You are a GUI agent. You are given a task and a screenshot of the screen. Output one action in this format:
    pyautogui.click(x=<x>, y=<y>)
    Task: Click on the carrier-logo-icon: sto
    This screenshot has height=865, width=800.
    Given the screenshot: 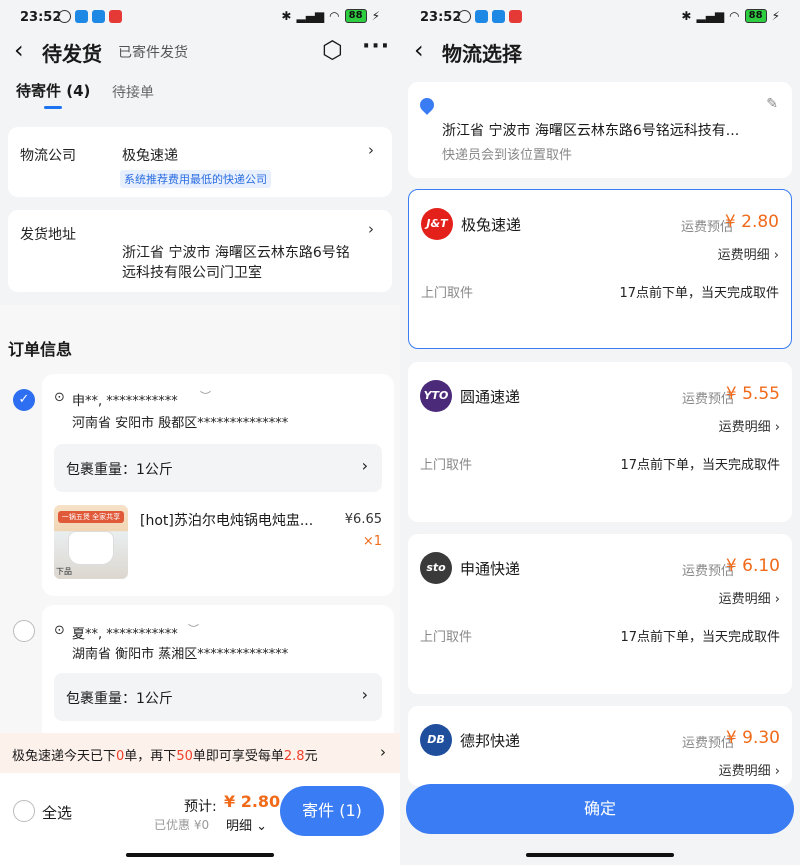 What is the action you would take?
    pyautogui.click(x=436, y=568)
    